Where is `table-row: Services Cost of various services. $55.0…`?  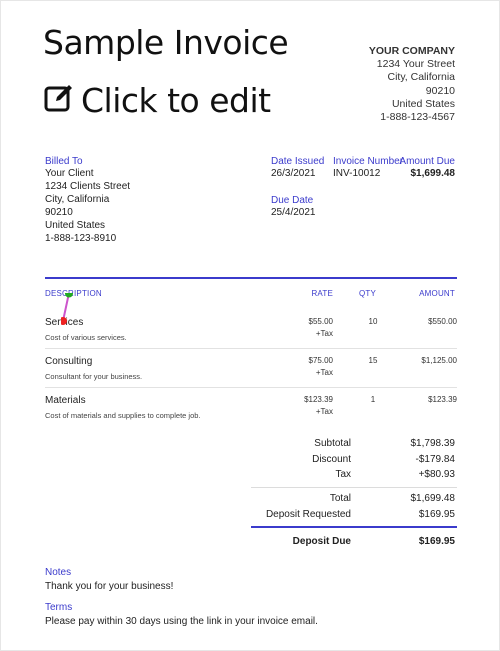
table-row: Services Cost of various services. $55.0… is located at coordinates (251, 337).